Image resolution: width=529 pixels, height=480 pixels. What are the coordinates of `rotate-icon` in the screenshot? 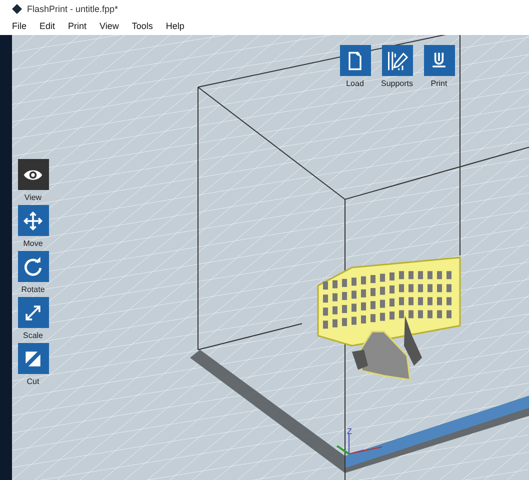 It's located at (33, 267).